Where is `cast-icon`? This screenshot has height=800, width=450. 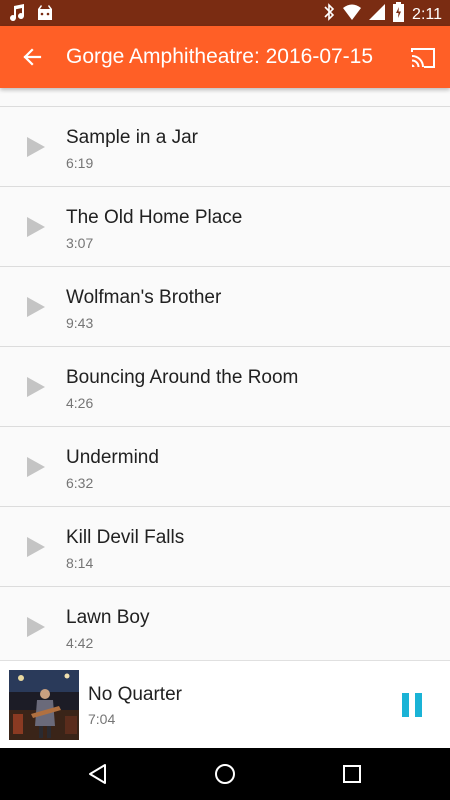 cast-icon is located at coordinates (423, 58).